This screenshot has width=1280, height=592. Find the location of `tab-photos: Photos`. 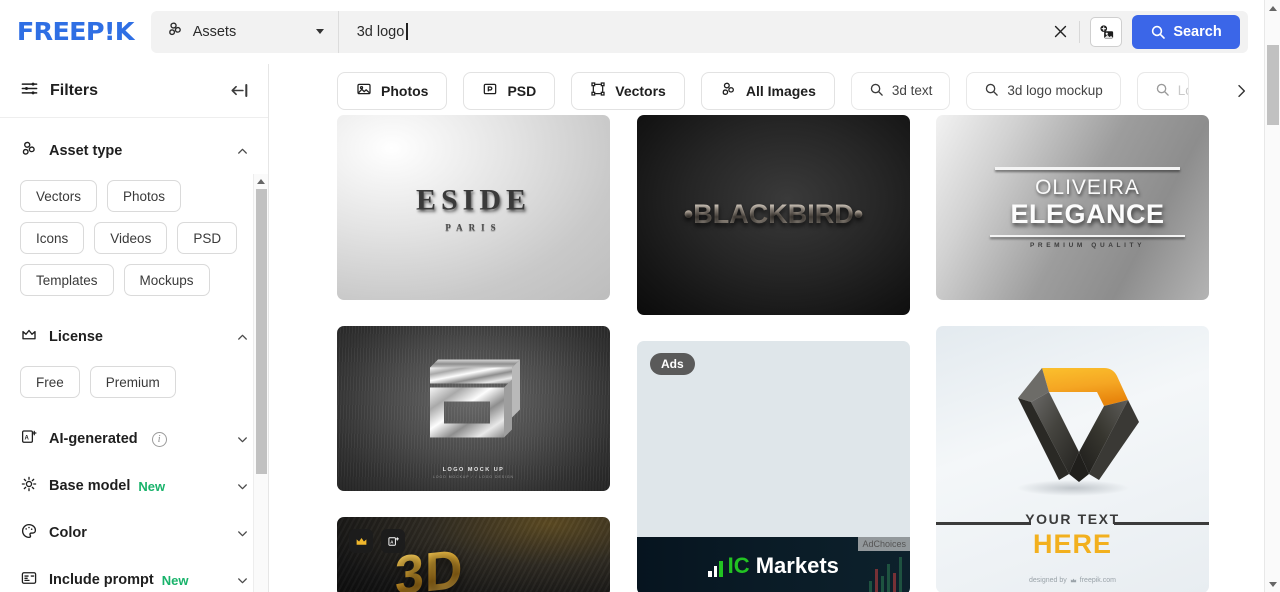

tab-photos: Photos is located at coordinates (392, 90).